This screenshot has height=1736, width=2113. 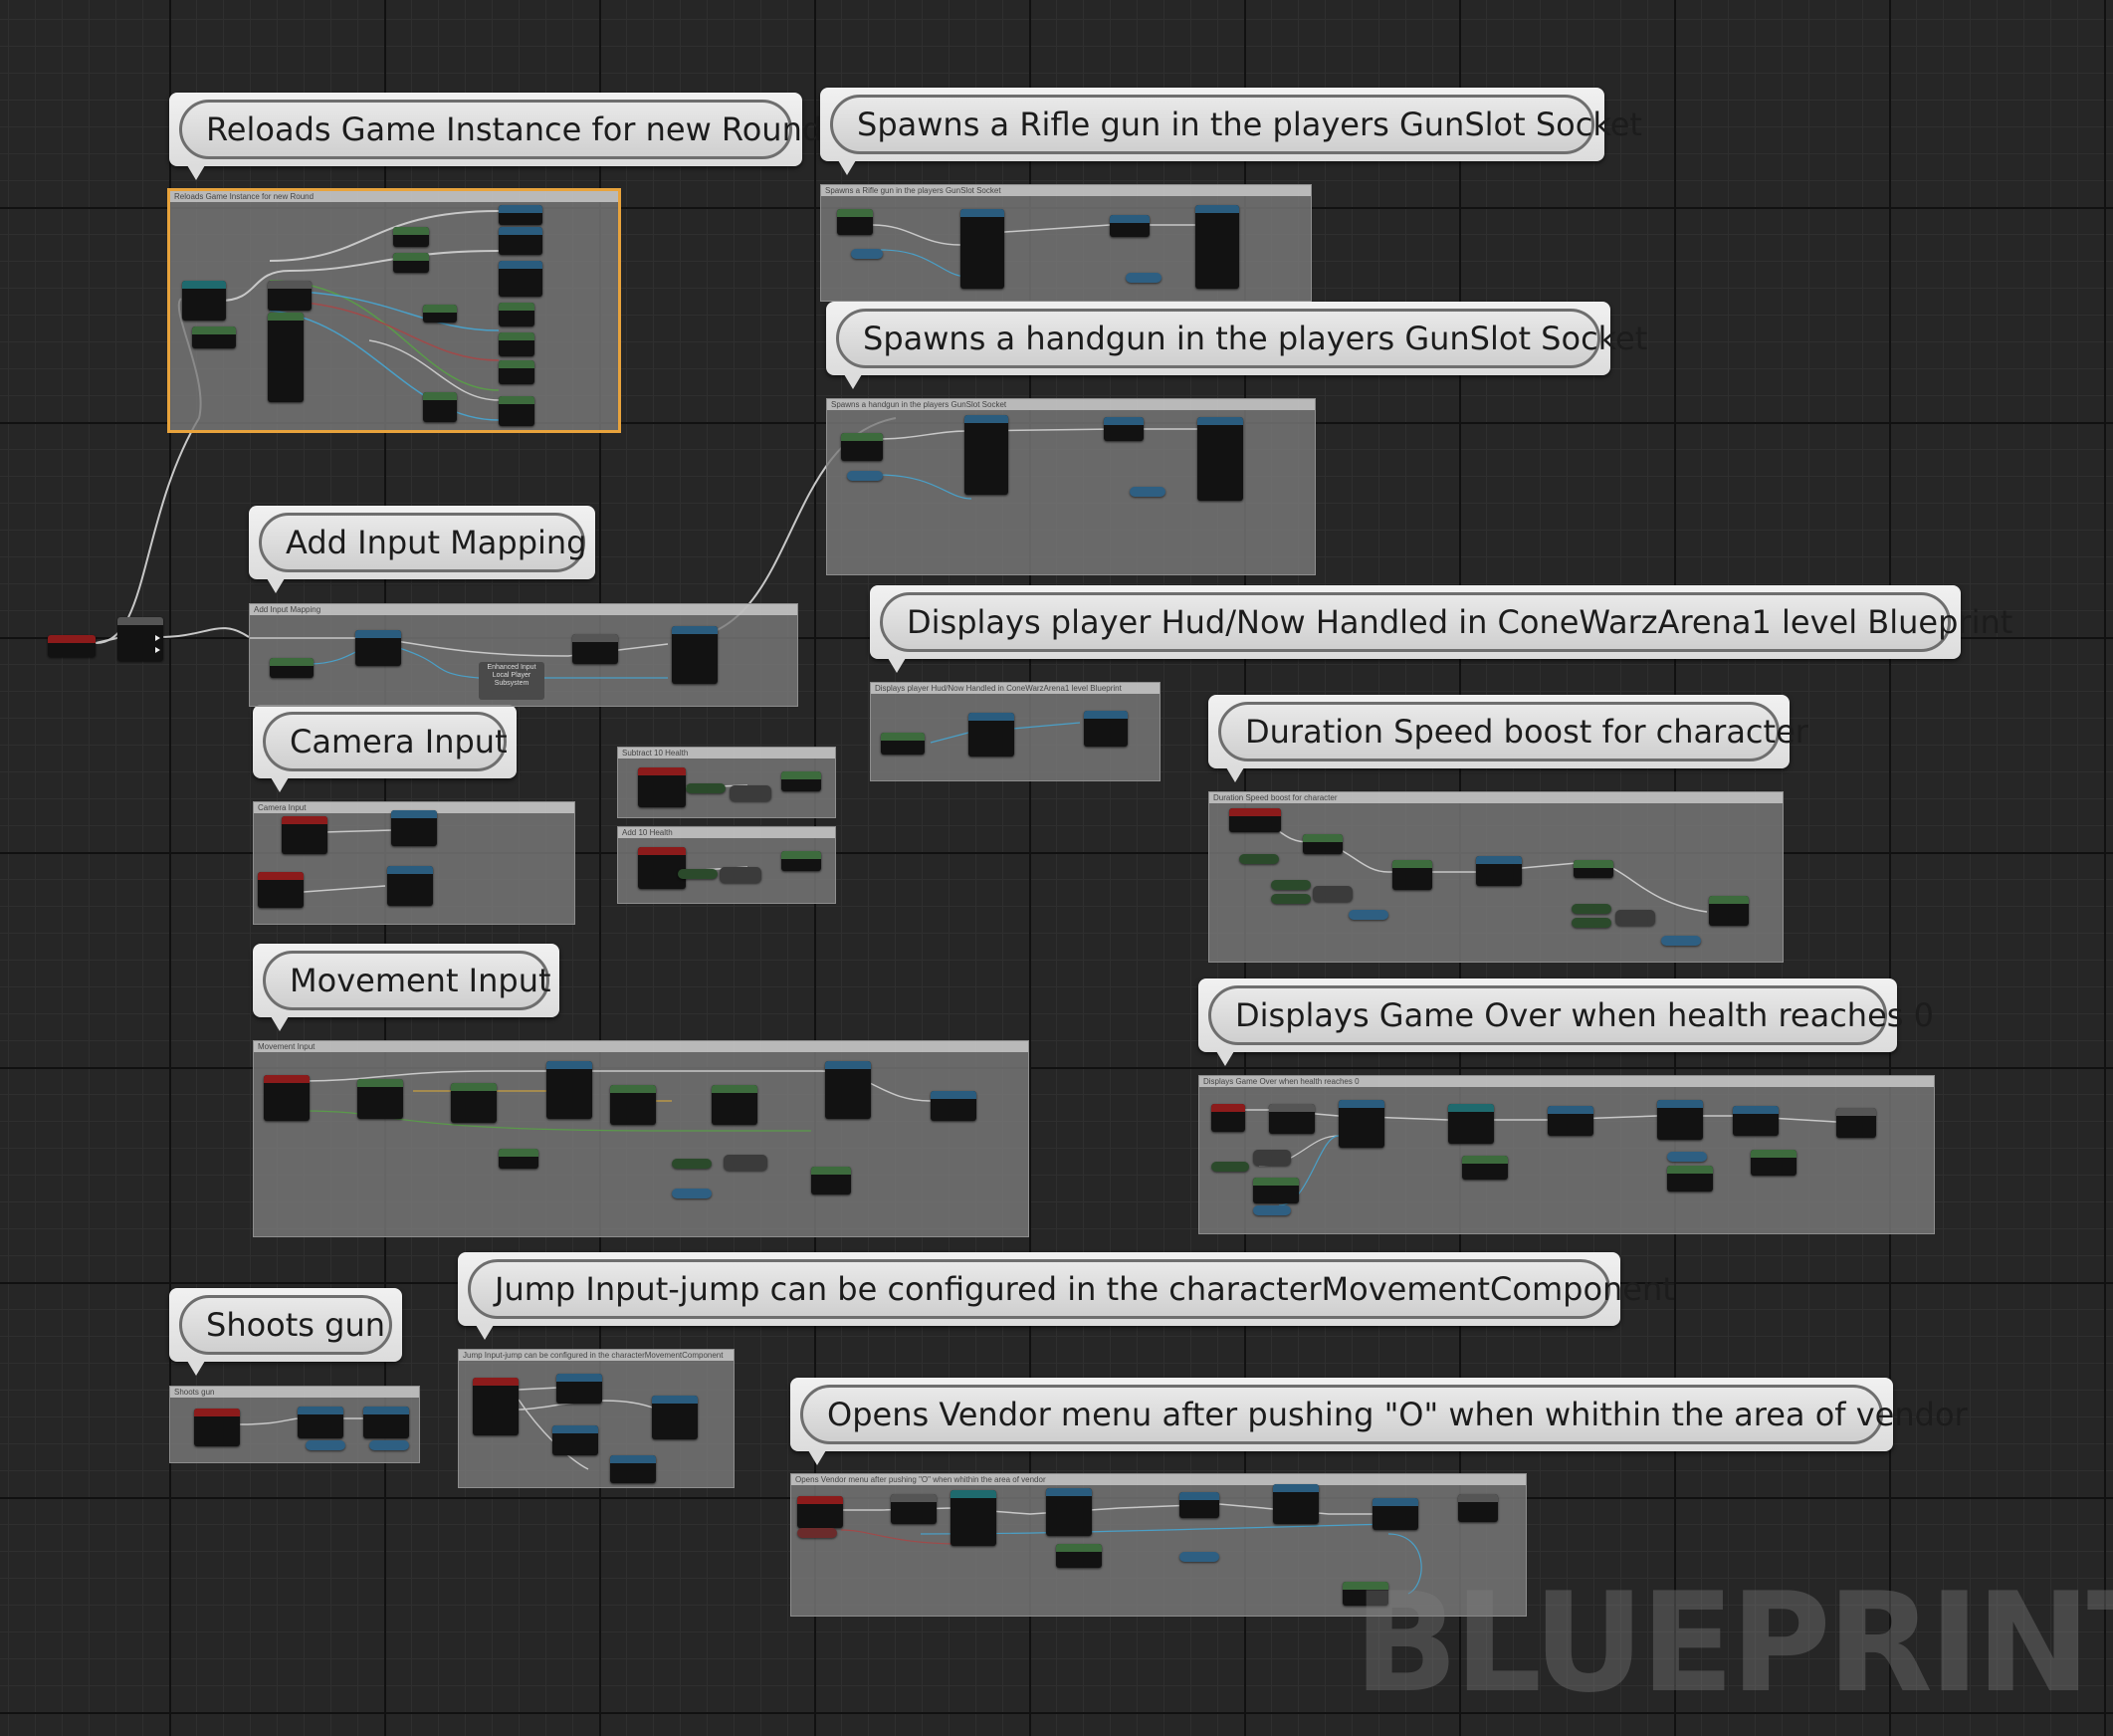 What do you see at coordinates (740, 875) in the screenshot?
I see `add-node` at bounding box center [740, 875].